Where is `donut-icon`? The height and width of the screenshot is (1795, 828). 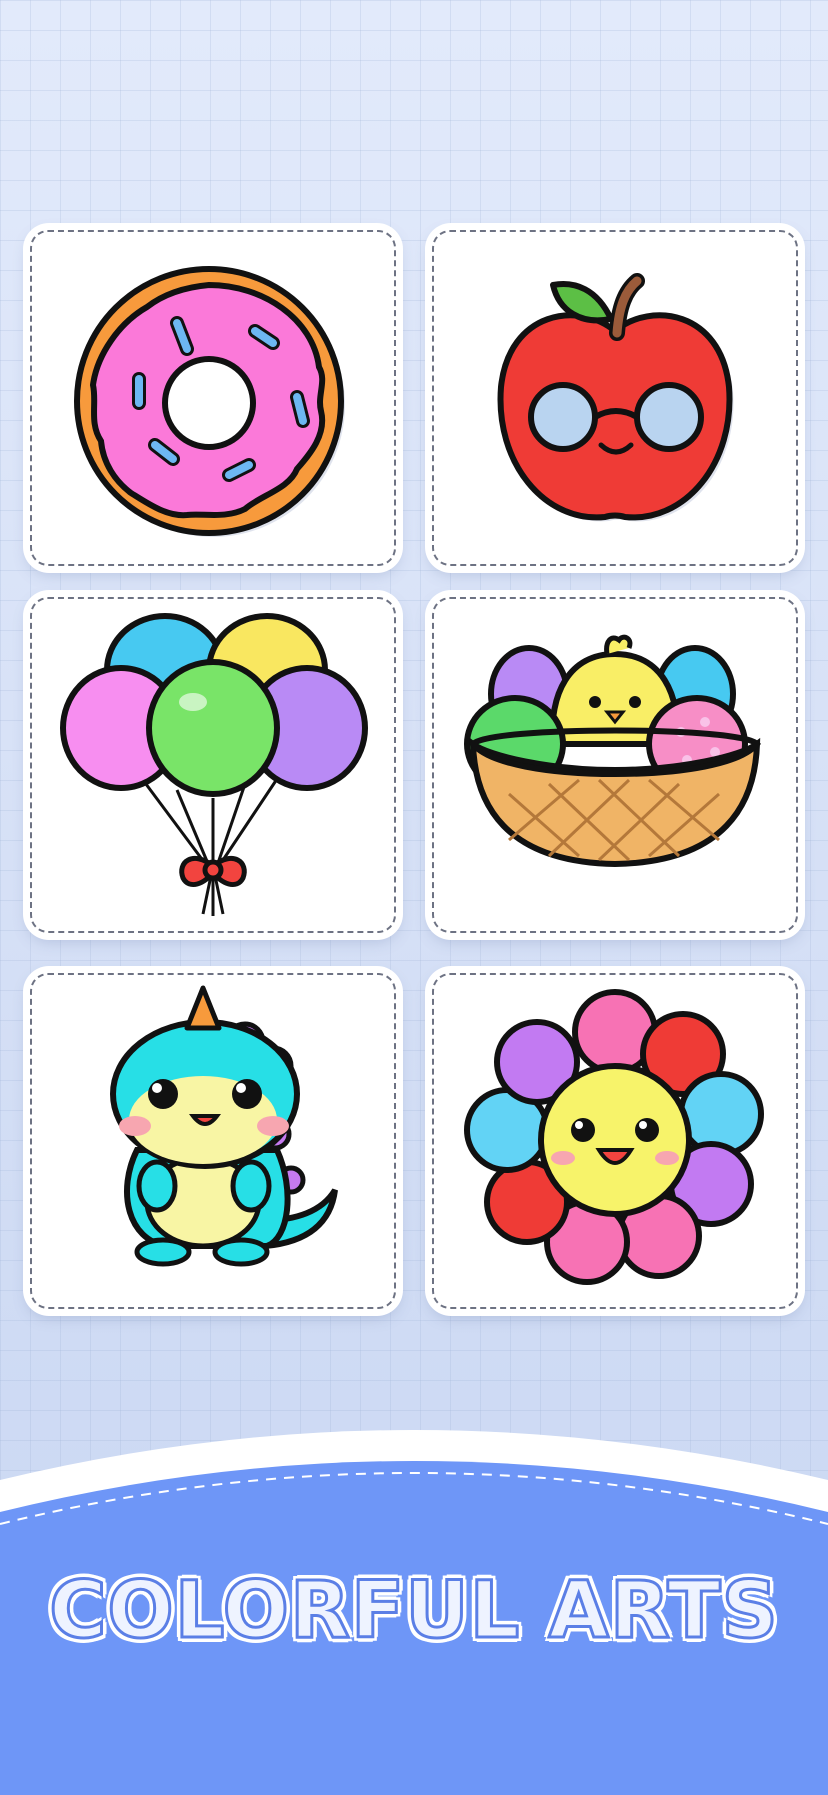
donut-icon is located at coordinates (209, 401).